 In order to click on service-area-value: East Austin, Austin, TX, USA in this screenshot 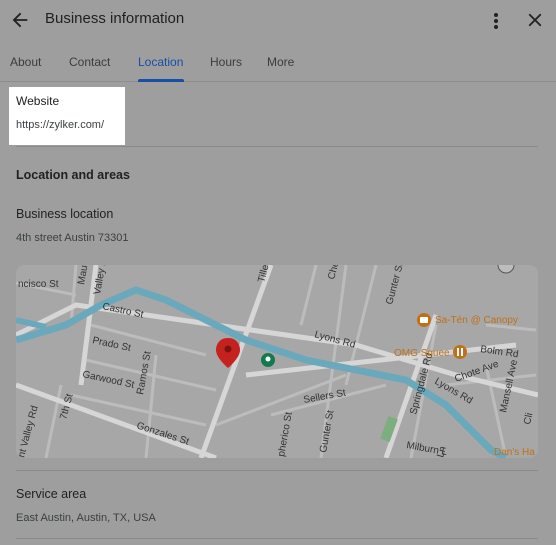, I will do `click(86, 518)`.